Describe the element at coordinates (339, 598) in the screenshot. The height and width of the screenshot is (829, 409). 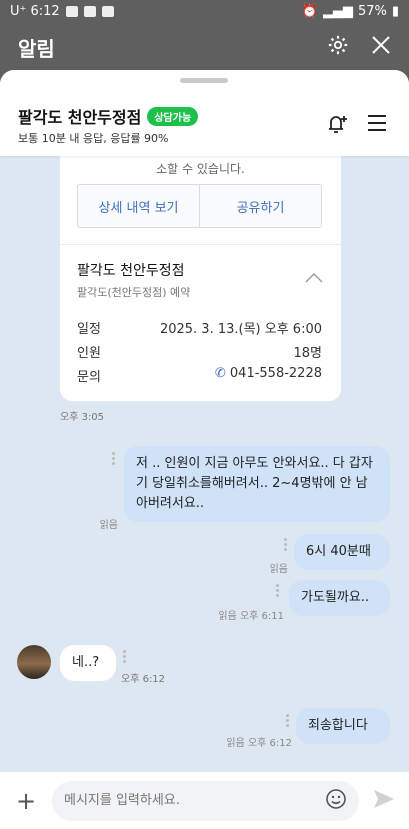
I see `message-bubble: 가도될까요..` at that location.